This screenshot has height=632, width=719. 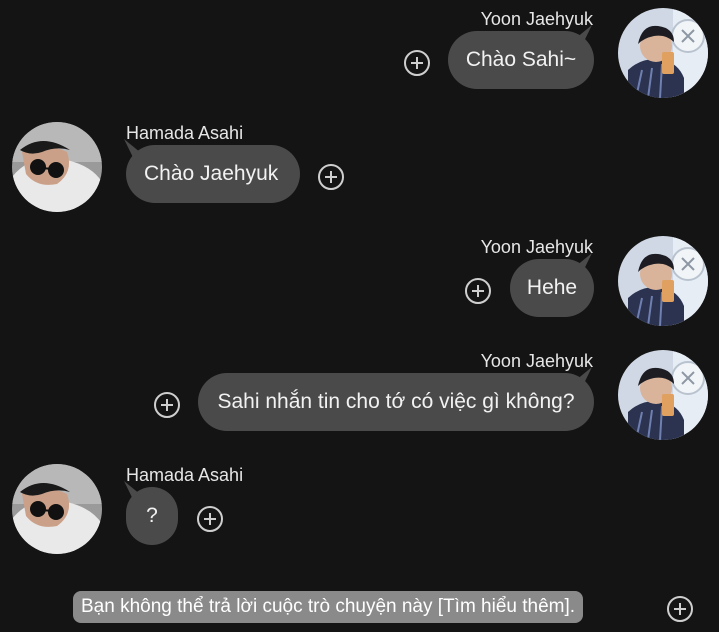 I want to click on message-bubble: Sahi nhắn tin cho tớ có việc gì không?, so click(x=396, y=399).